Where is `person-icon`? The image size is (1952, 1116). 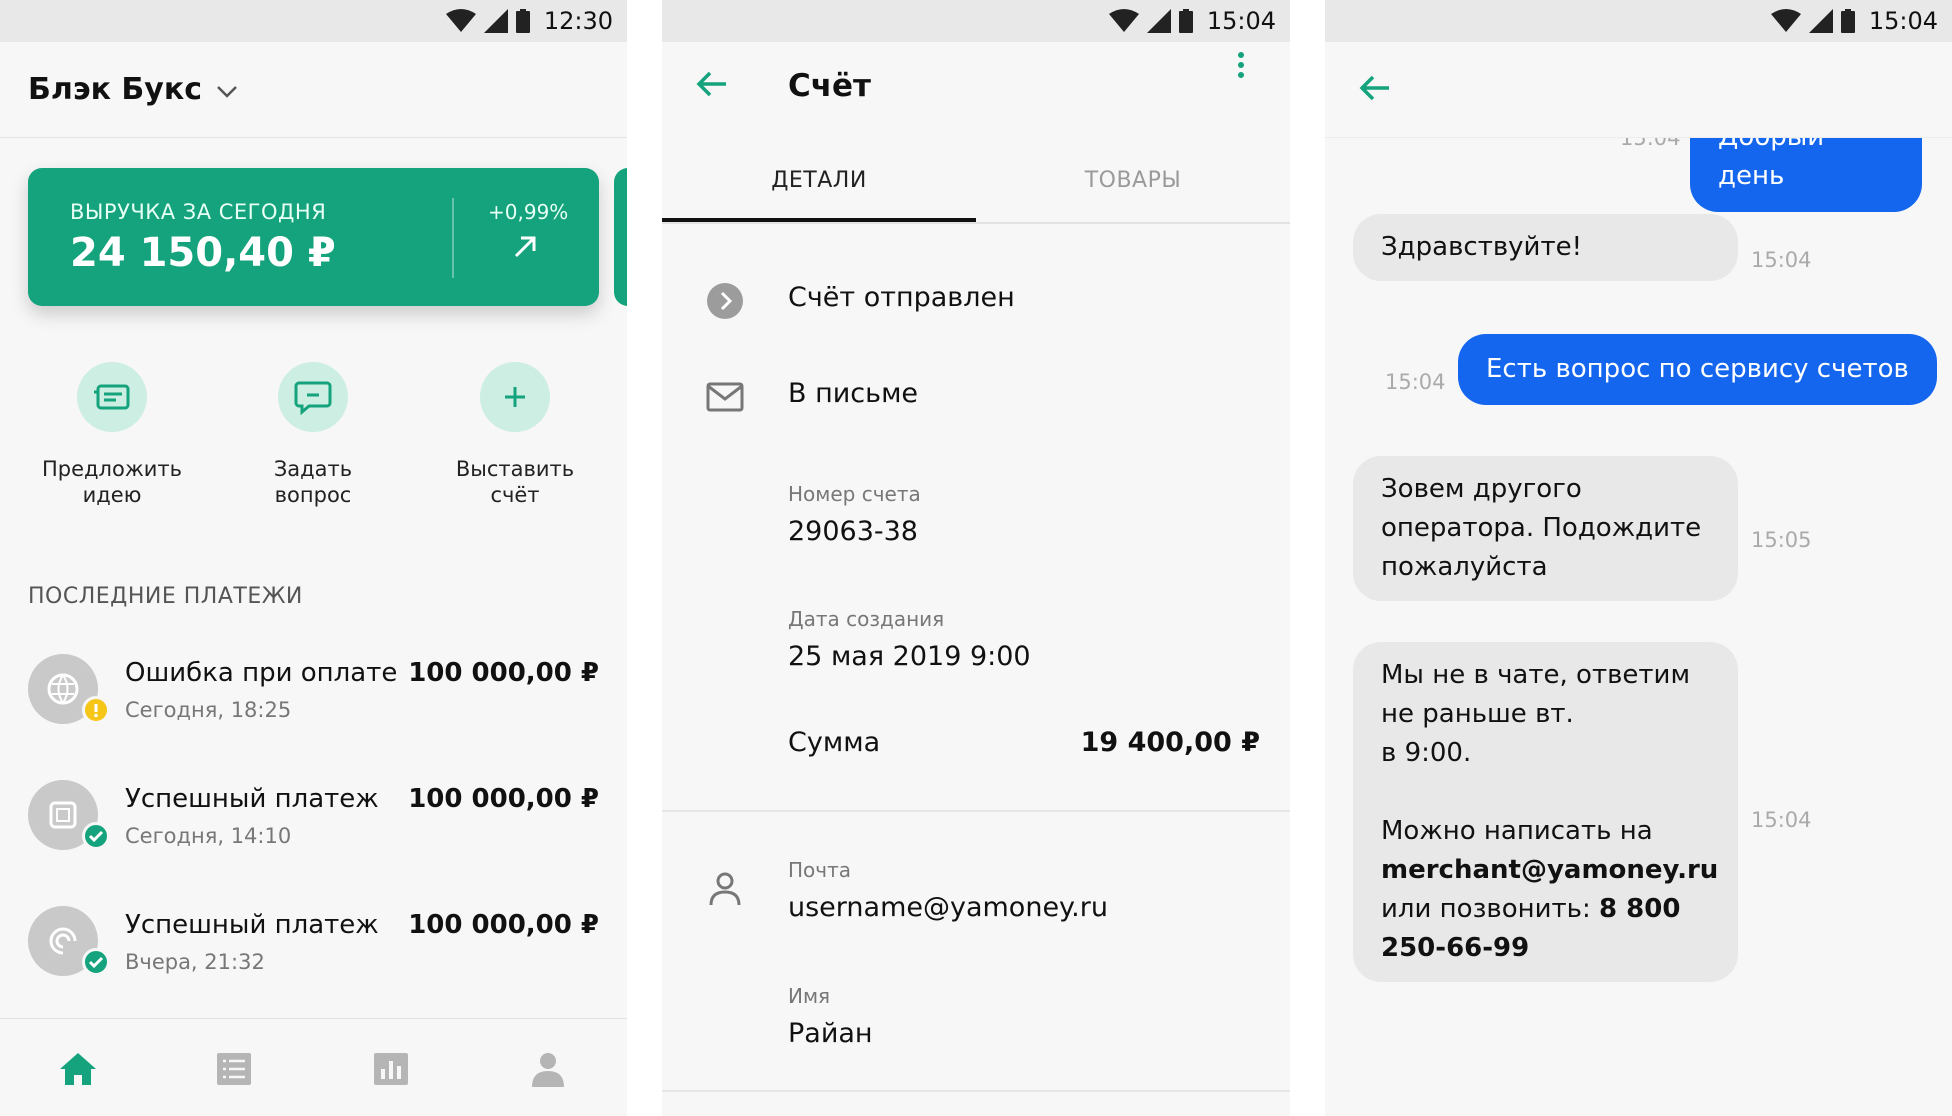
person-icon is located at coordinates (725, 889).